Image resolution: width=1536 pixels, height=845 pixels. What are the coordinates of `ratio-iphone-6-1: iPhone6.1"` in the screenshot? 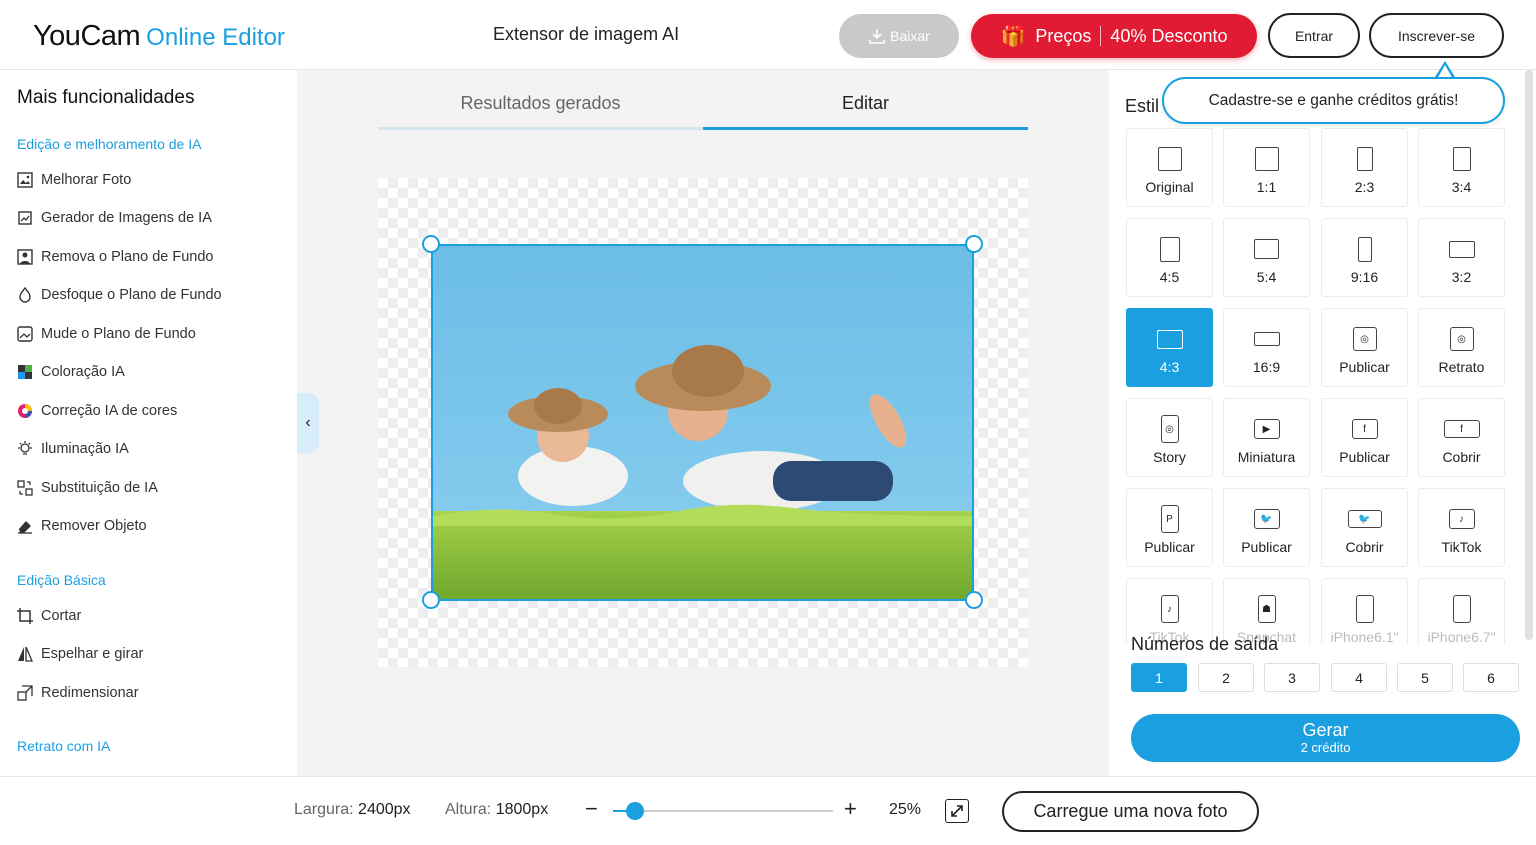 It's located at (1364, 611).